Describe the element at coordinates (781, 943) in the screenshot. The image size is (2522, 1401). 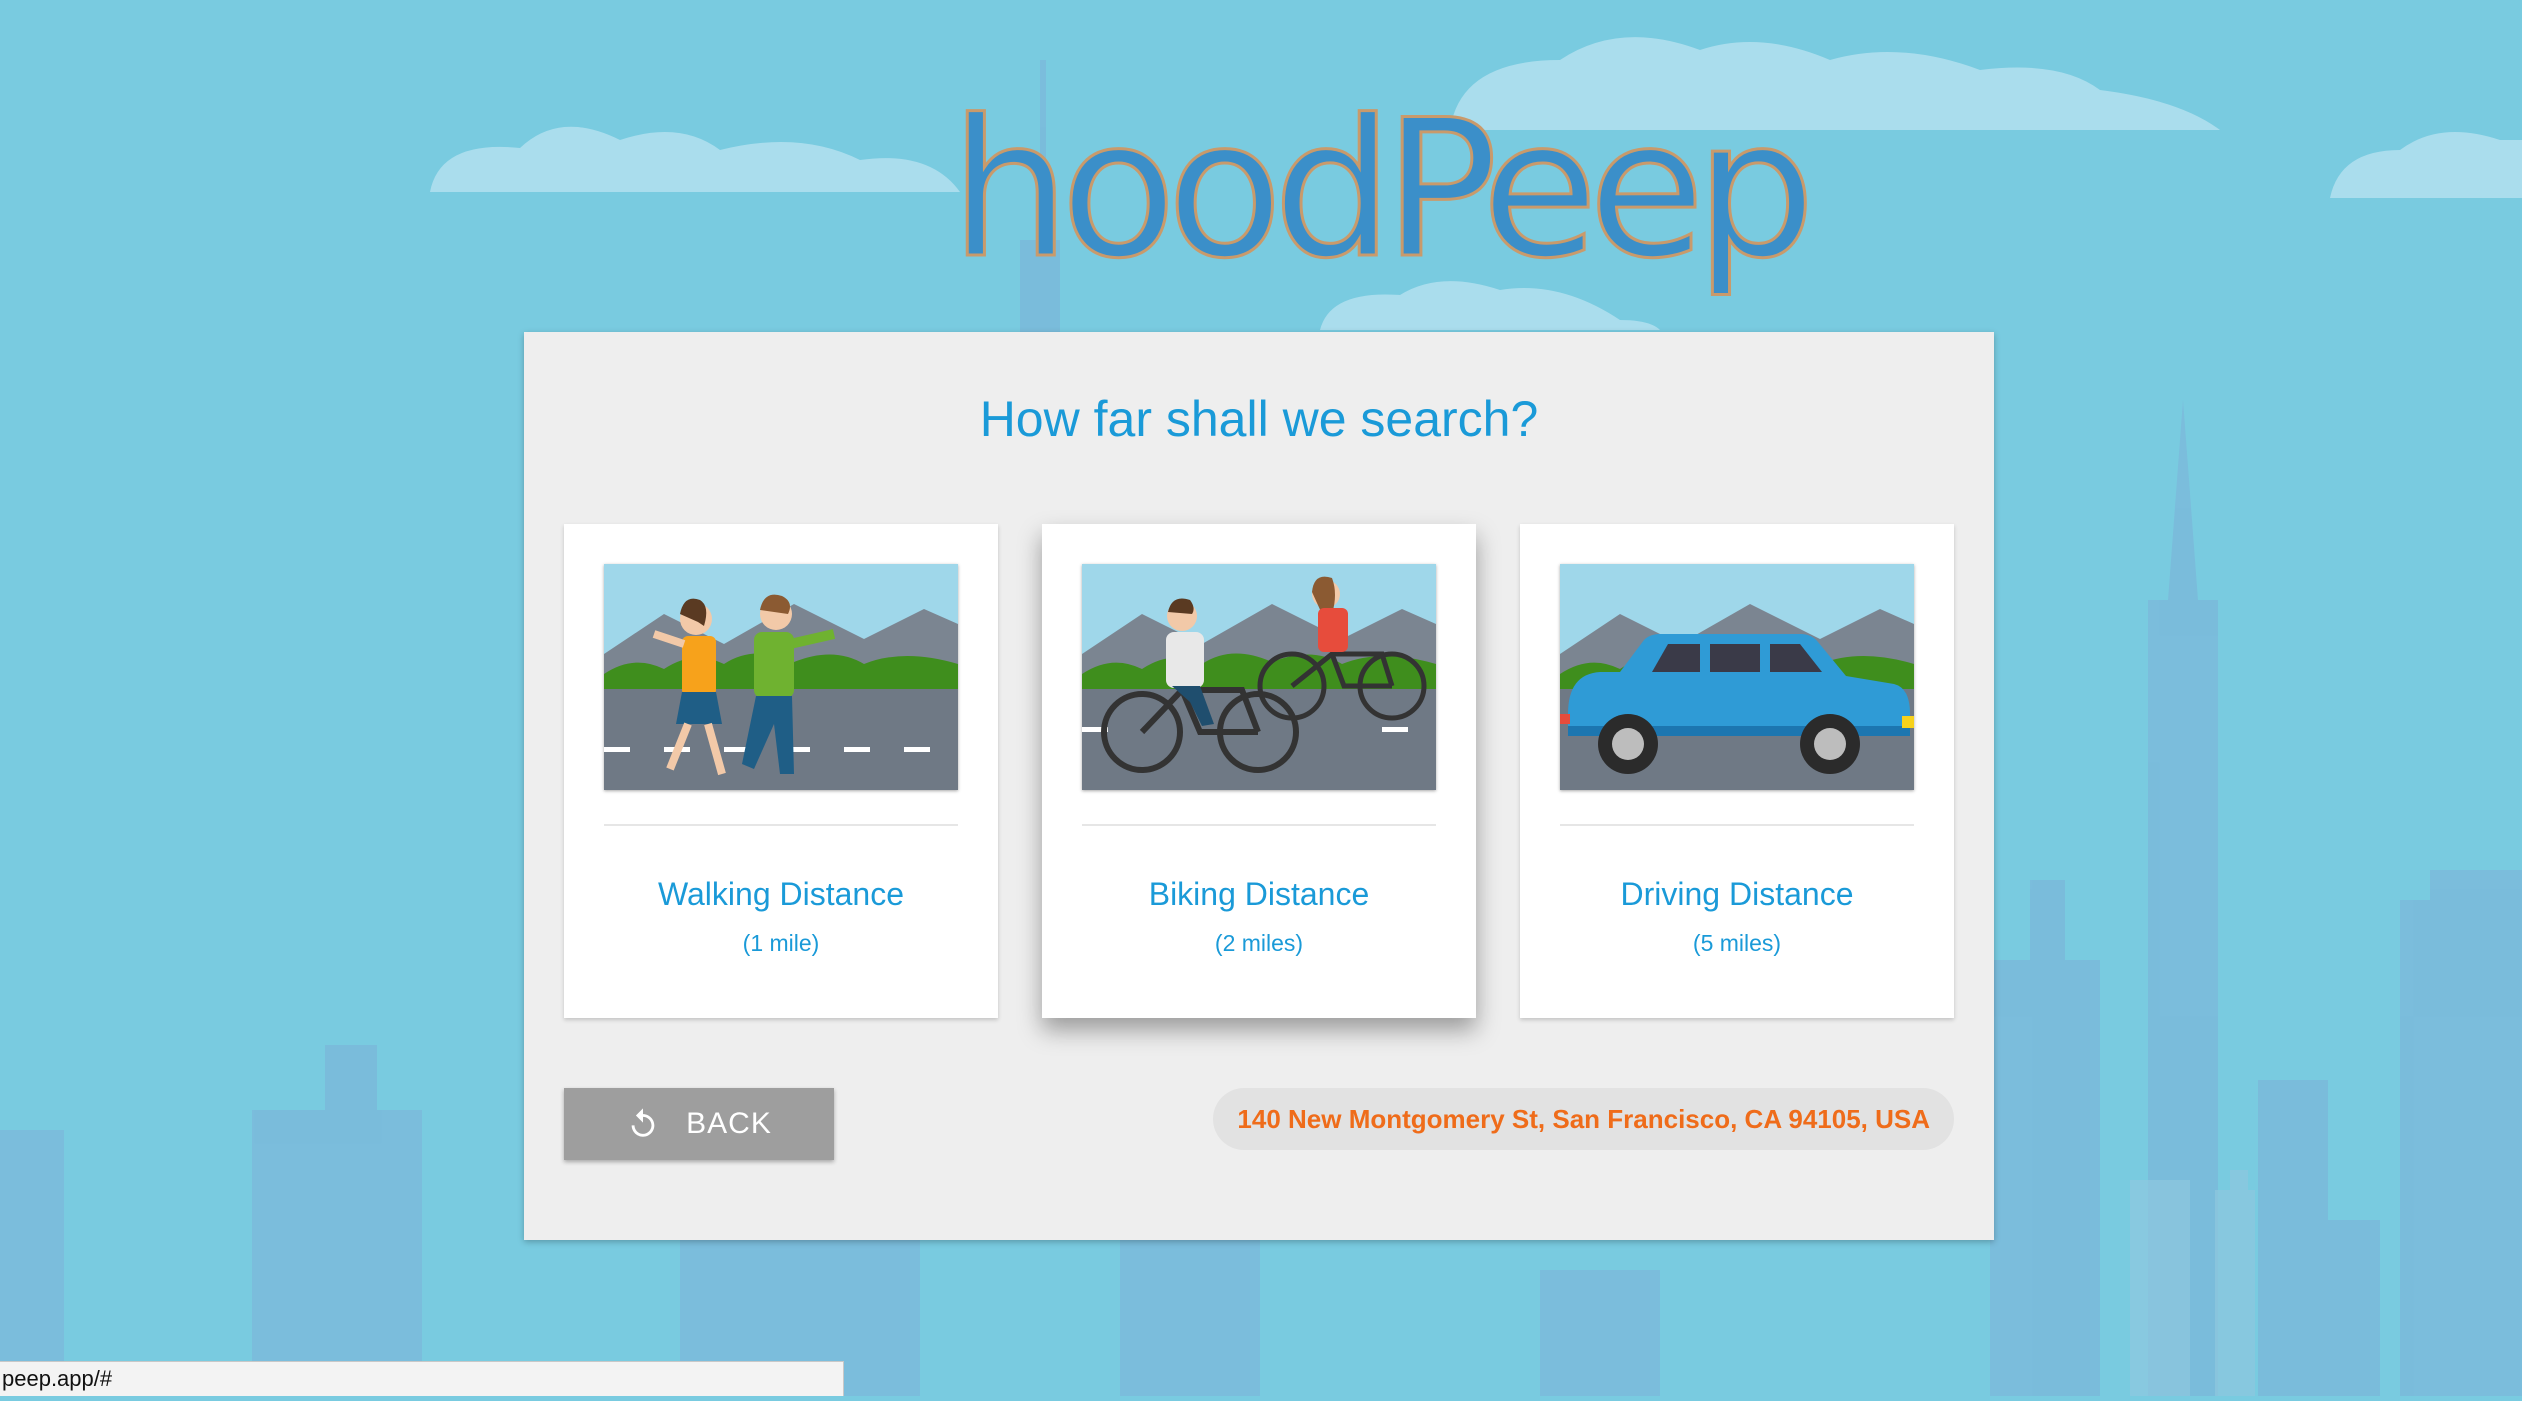
I see `option-subtitle: (1 mile)` at that location.